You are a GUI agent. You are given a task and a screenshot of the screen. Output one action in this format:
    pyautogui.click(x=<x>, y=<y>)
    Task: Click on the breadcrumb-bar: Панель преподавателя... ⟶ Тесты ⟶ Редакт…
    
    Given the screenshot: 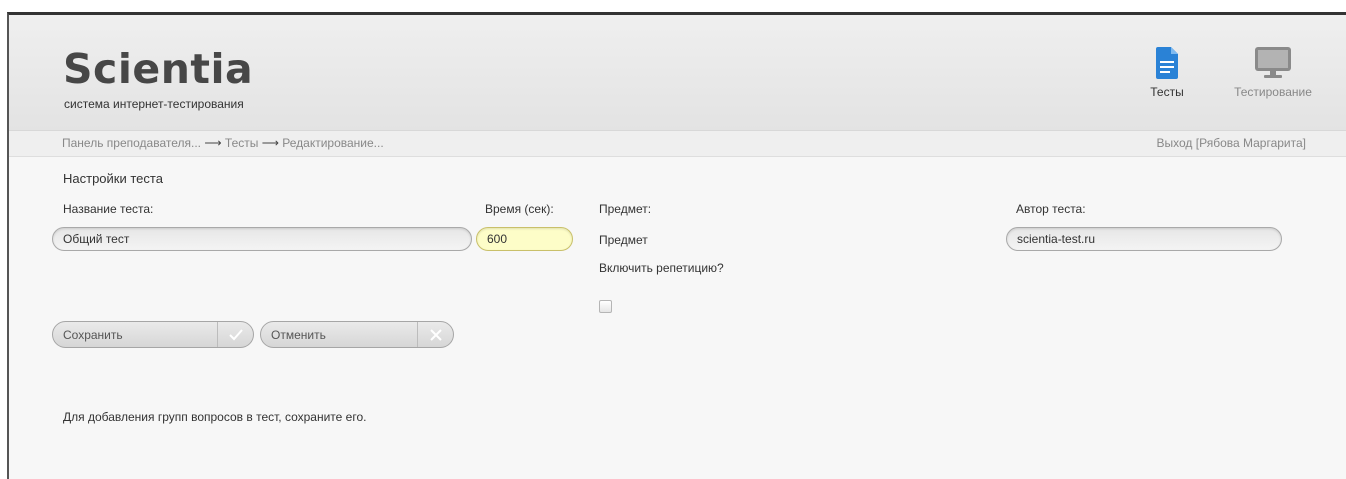 What is the action you would take?
    pyautogui.click(x=677, y=144)
    